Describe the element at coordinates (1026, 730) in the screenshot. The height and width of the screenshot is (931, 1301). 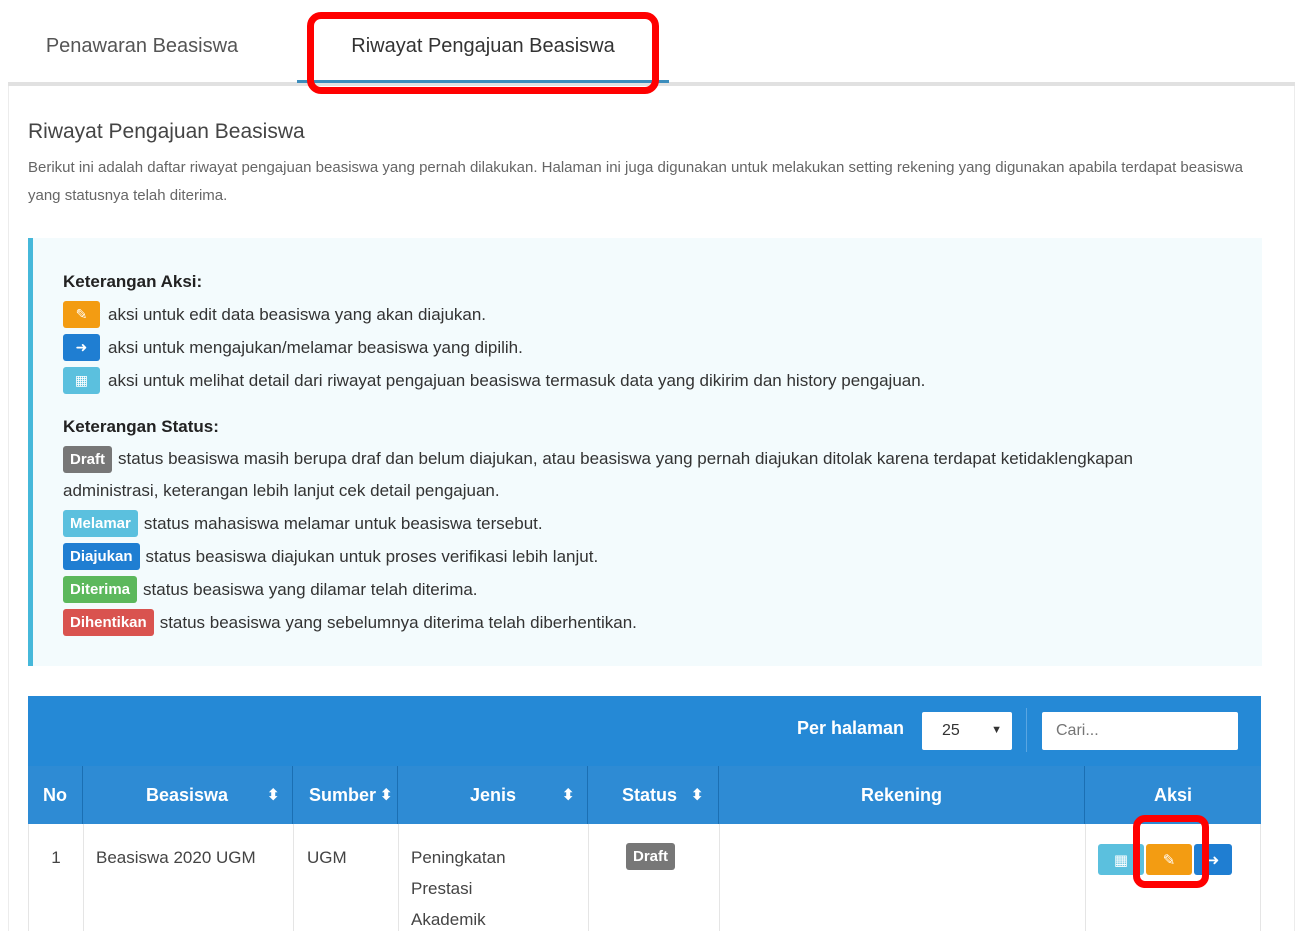
I see `toolbar-divider` at that location.